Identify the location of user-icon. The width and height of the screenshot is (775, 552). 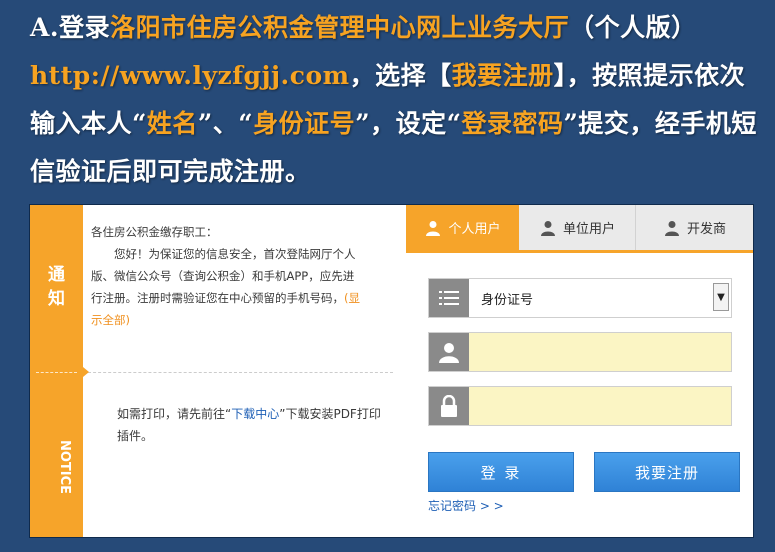
(449, 353).